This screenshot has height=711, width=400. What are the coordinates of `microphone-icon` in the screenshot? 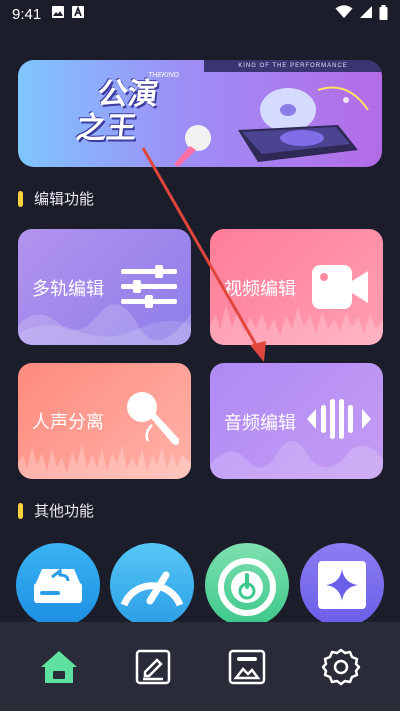 It's located at (153, 418).